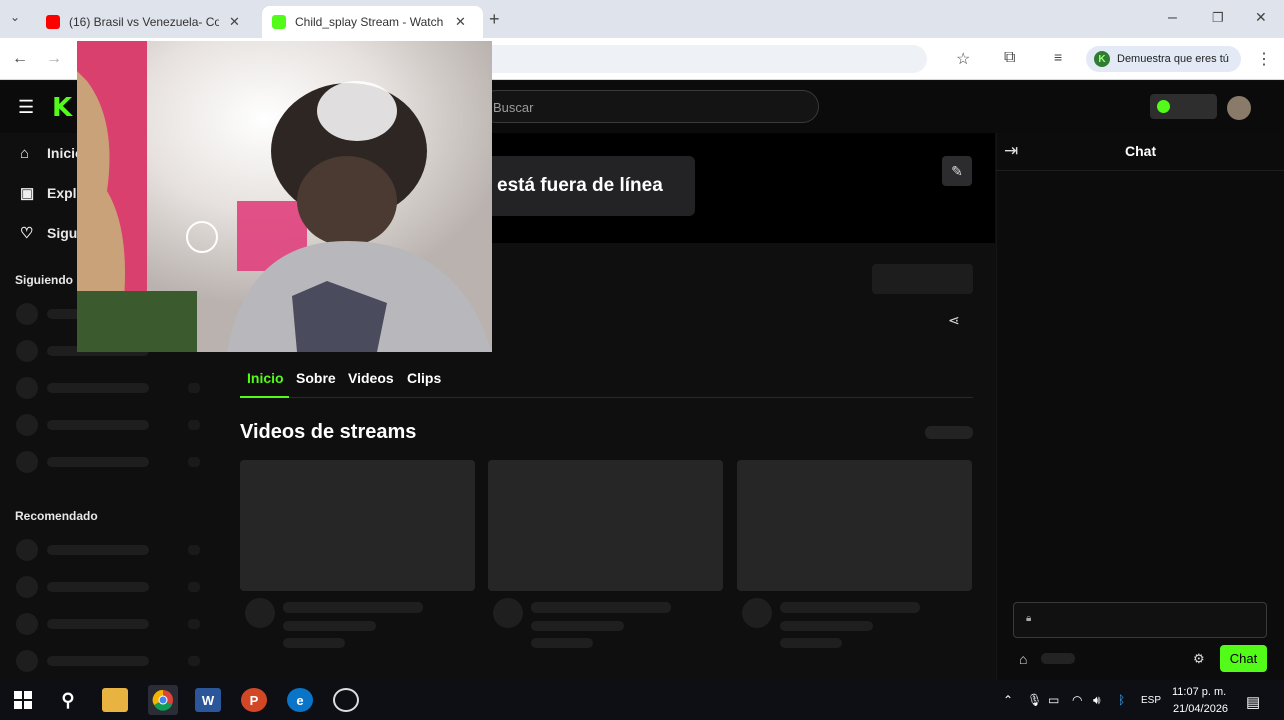 The width and height of the screenshot is (1284, 720). What do you see at coordinates (254, 700) in the screenshot?
I see `powerpoint-icon: P` at bounding box center [254, 700].